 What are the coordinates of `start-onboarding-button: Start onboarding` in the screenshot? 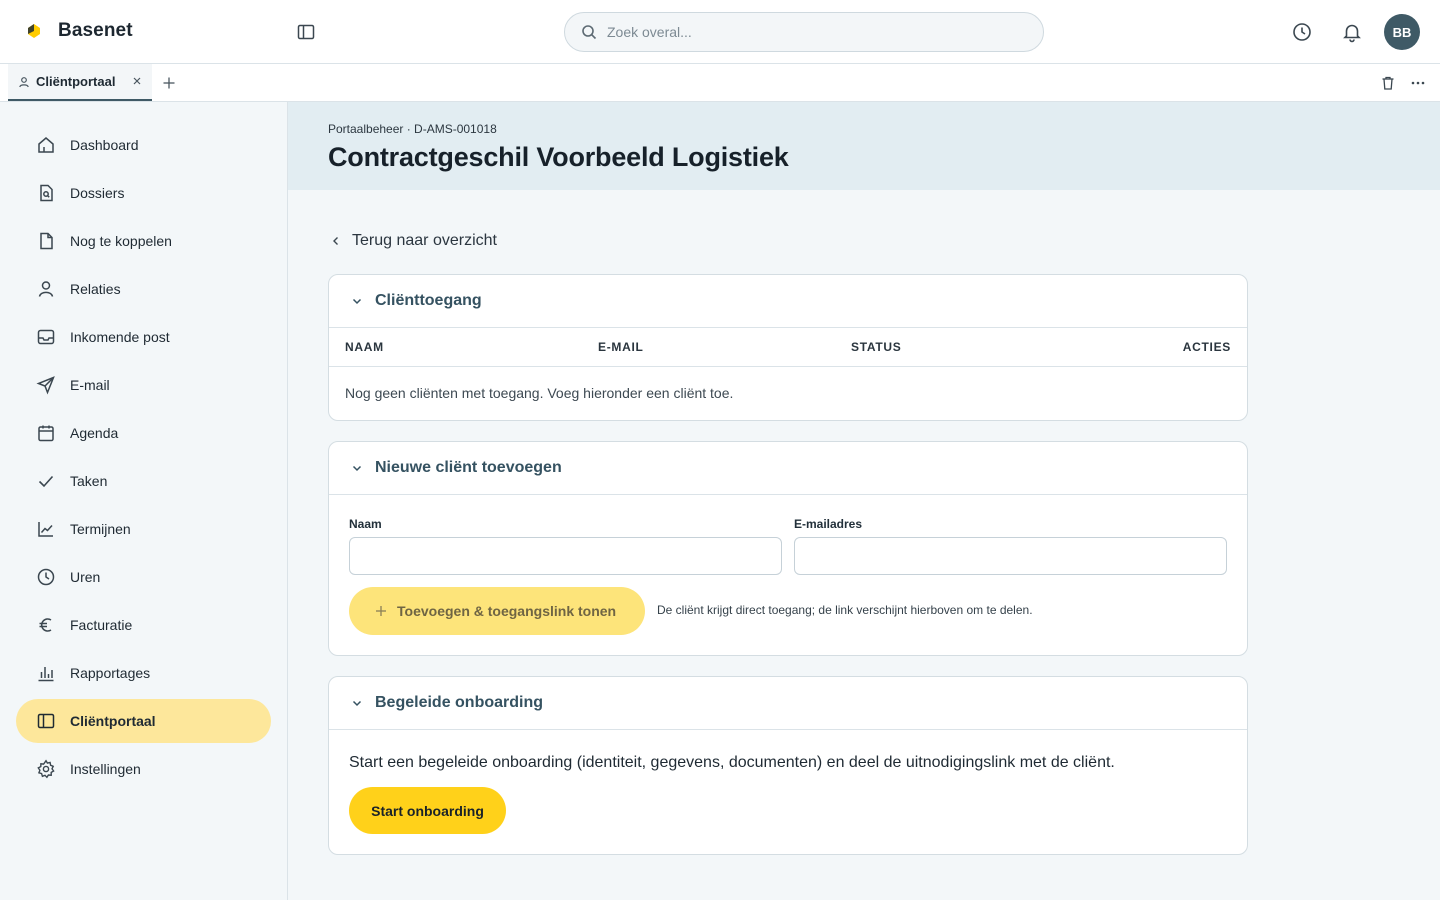 It's located at (427, 810).